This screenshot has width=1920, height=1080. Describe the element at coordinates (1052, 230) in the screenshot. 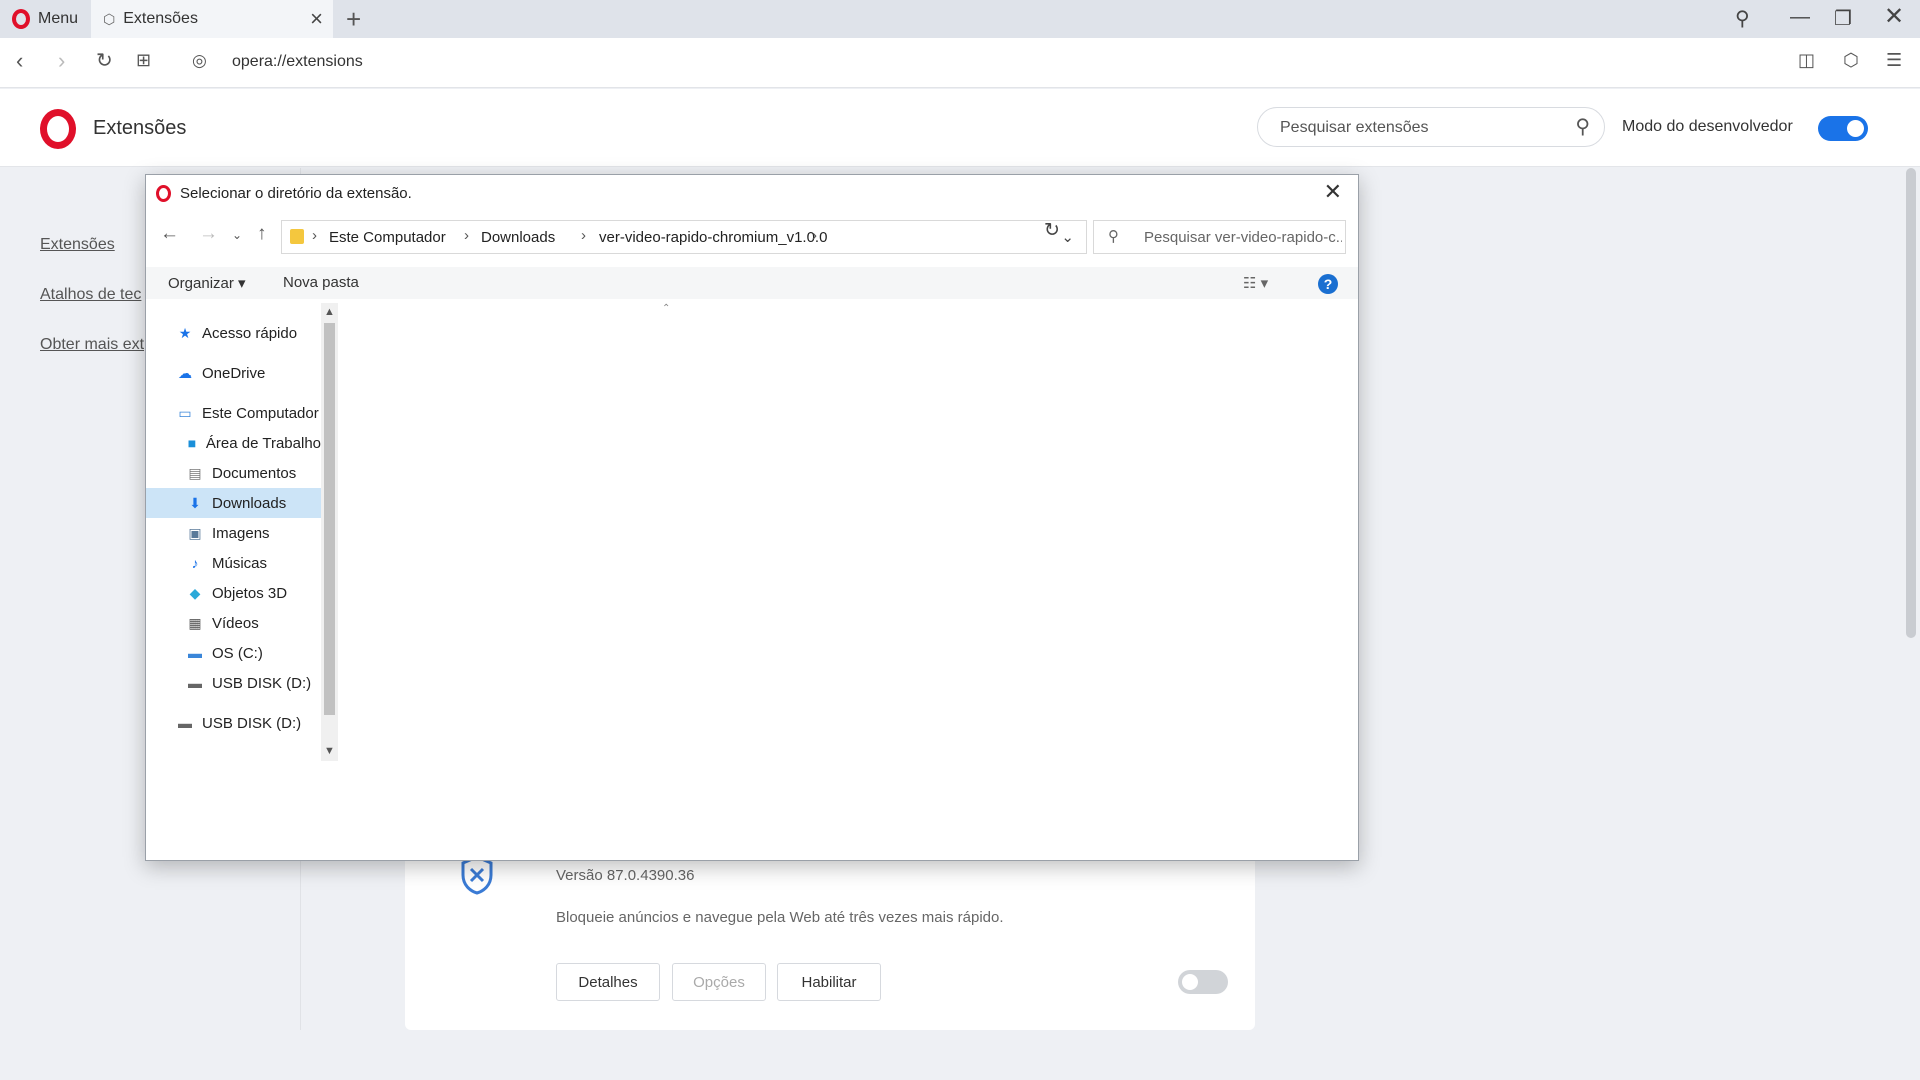

I see `refresh-icon: ↻` at that location.